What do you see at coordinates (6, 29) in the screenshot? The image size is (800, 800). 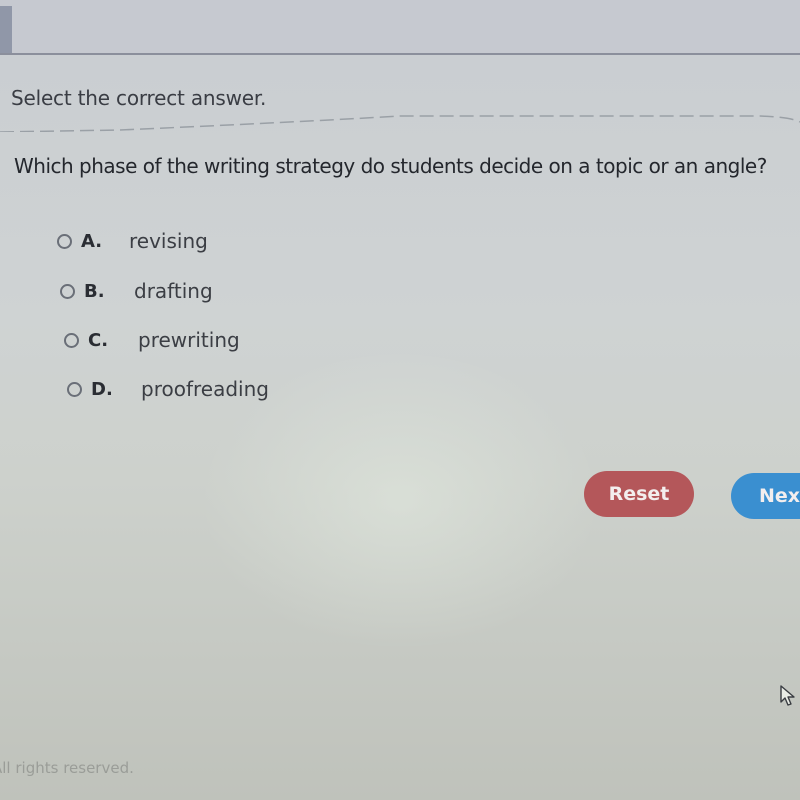 I see `header-tab-marker` at bounding box center [6, 29].